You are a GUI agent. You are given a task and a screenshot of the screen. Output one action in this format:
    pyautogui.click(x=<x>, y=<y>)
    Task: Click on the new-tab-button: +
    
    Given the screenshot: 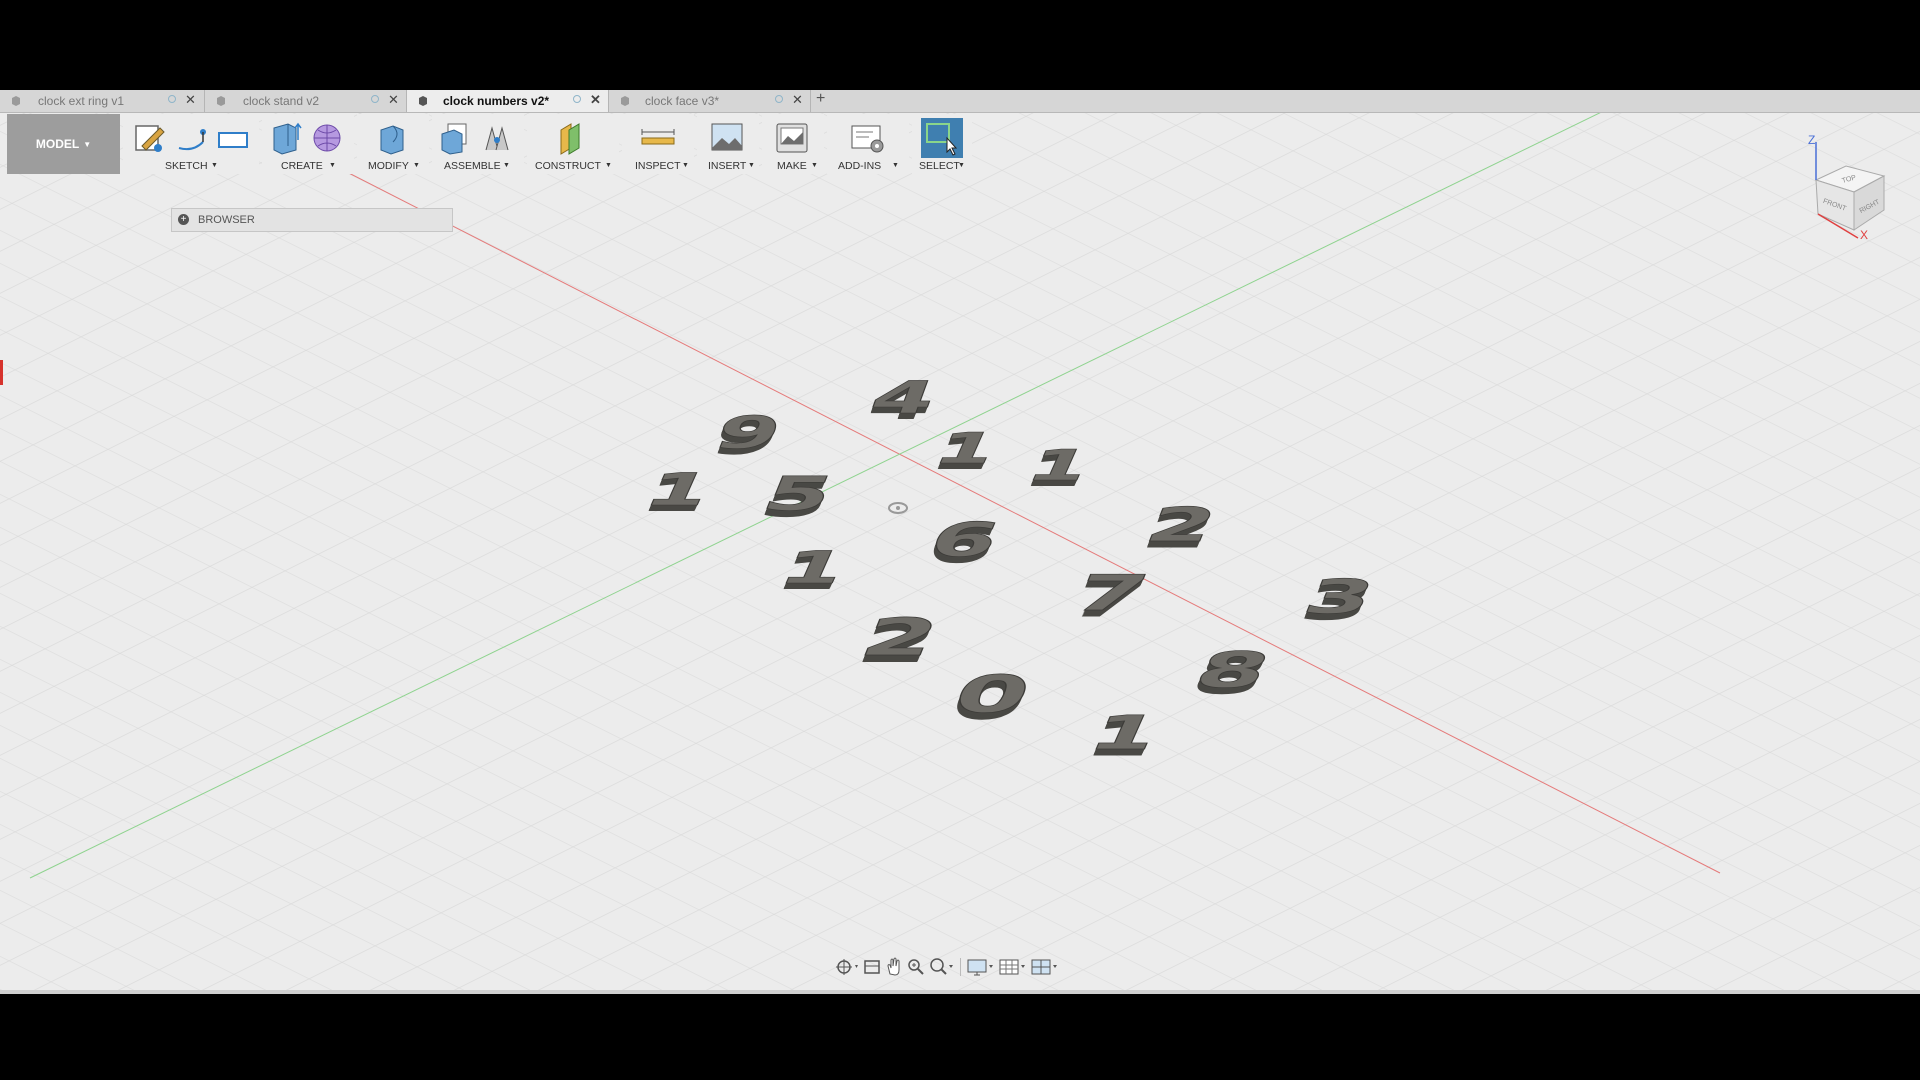 What is the action you would take?
    pyautogui.click(x=820, y=99)
    